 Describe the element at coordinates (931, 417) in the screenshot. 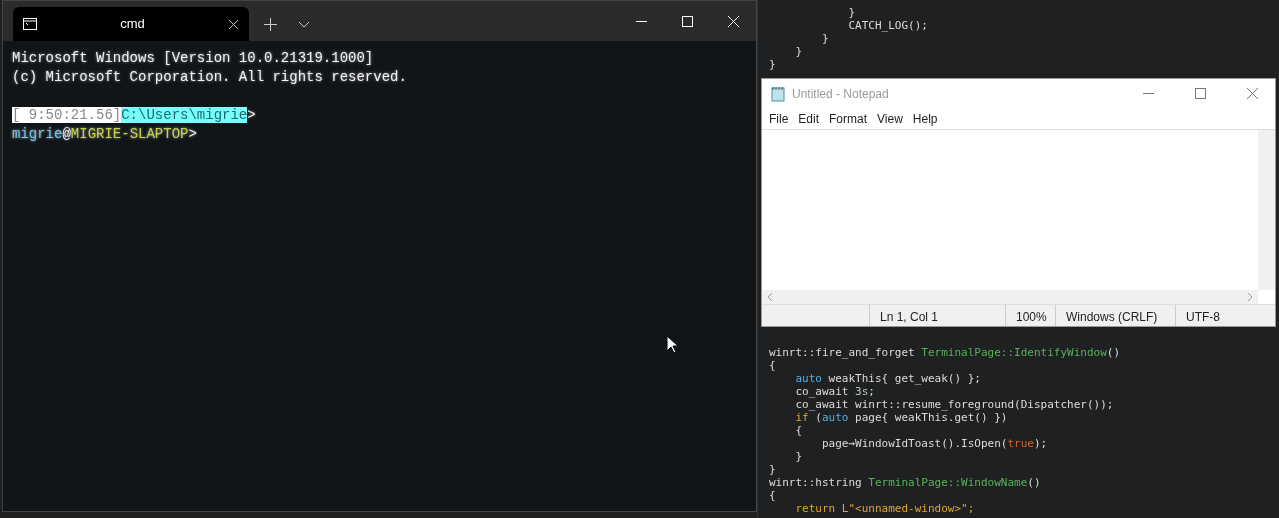

I see `code-text: page{ weakThis.get() })` at that location.